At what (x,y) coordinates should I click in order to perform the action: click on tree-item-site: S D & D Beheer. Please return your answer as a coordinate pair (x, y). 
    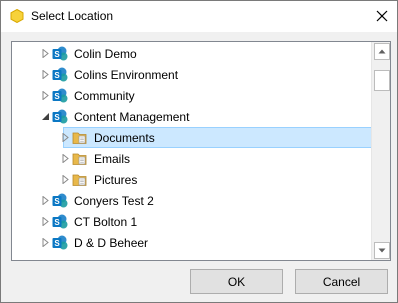
    Looking at the image, I should click on (192, 242).